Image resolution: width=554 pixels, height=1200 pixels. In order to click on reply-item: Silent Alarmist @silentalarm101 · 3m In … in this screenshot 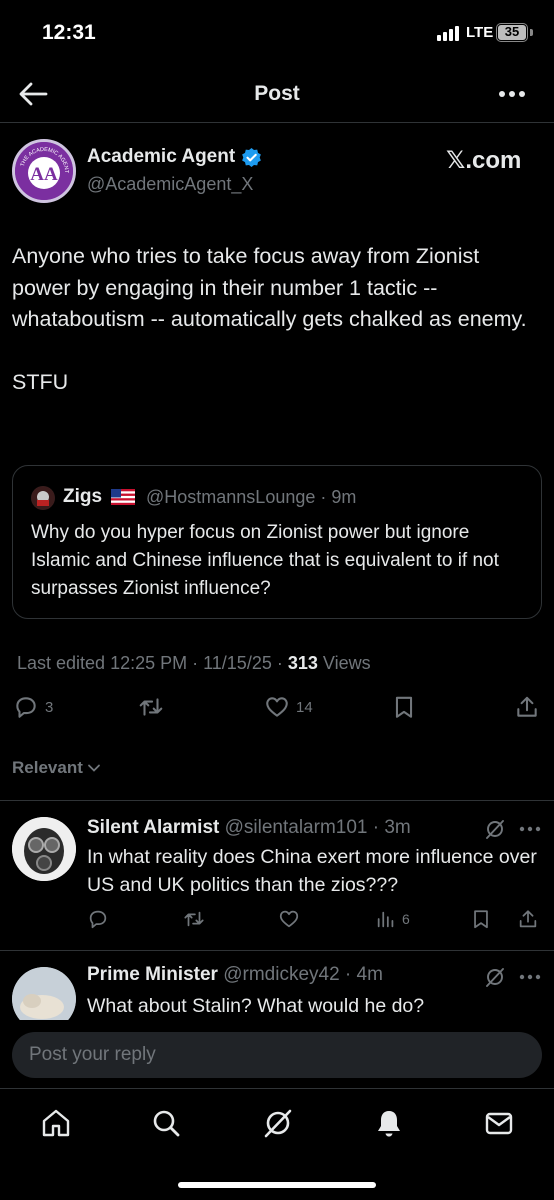, I will do `click(277, 875)`.